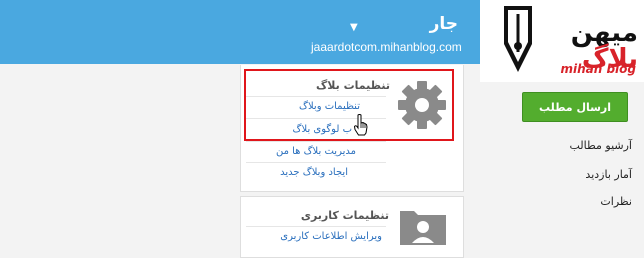 The height and width of the screenshot is (258, 644). What do you see at coordinates (344, 215) in the screenshot?
I see `user-settings-title: تنظیمات کاربری` at bounding box center [344, 215].